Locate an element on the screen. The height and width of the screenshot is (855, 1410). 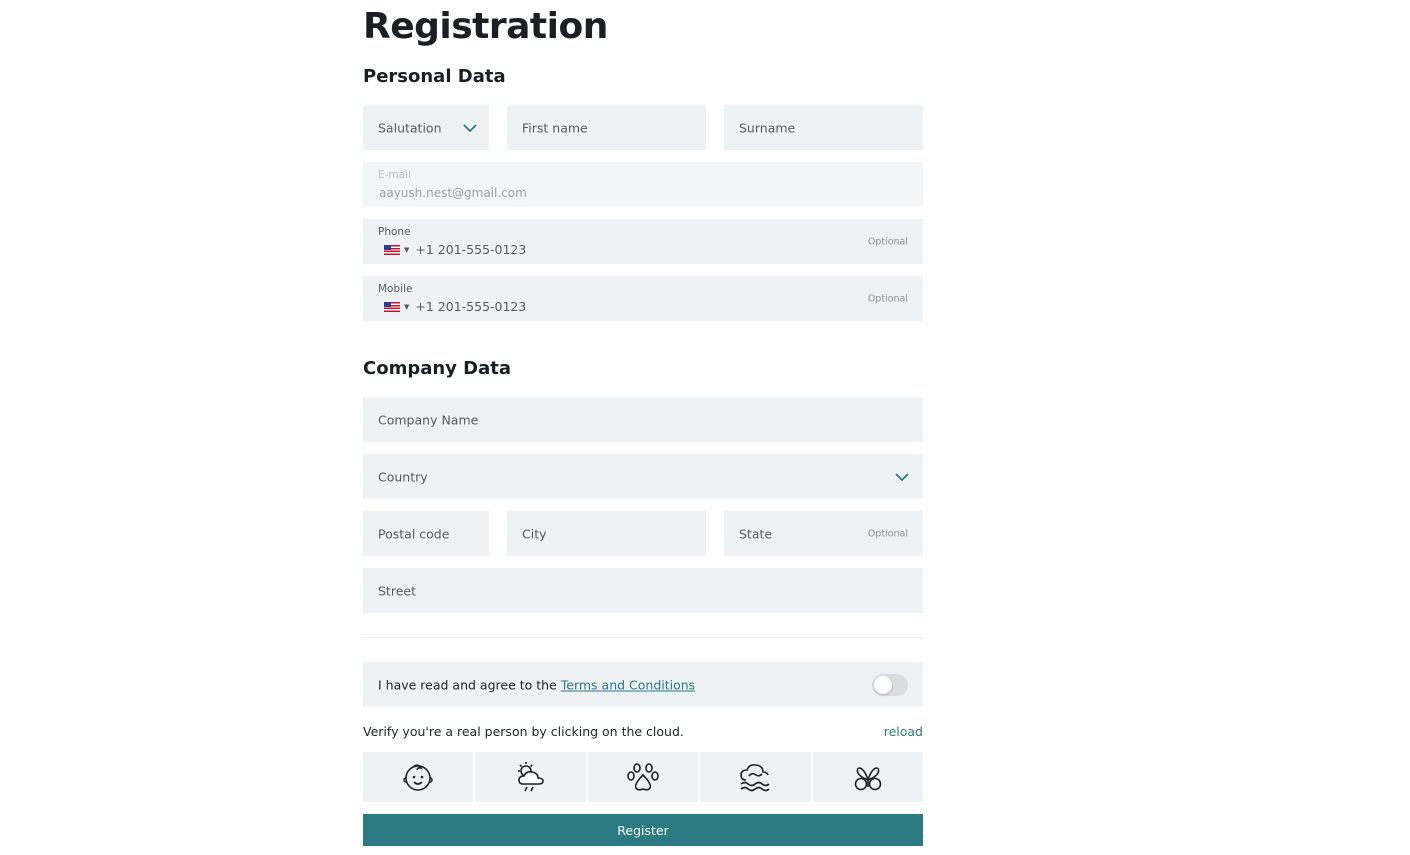
first-name-placeholder: First name is located at coordinates (555, 127).